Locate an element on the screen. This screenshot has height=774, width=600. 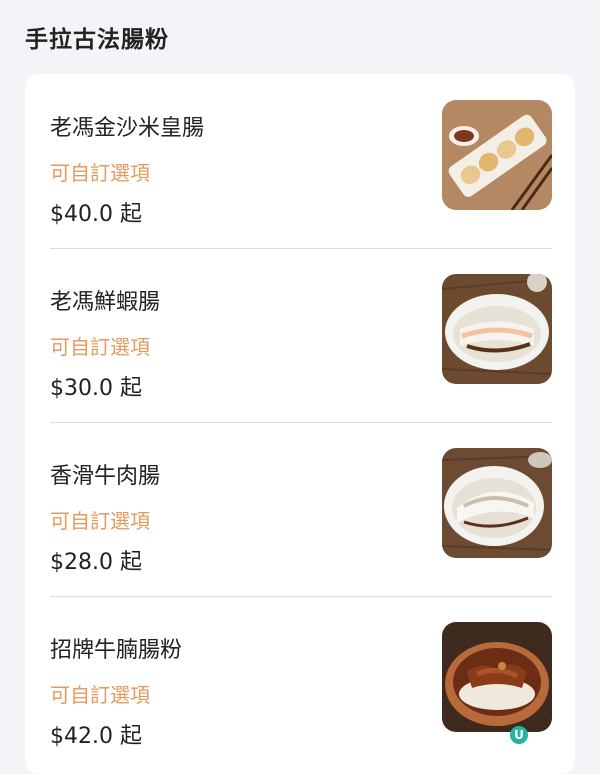
beef-brisket-rice-roll-photo is located at coordinates (497, 677).